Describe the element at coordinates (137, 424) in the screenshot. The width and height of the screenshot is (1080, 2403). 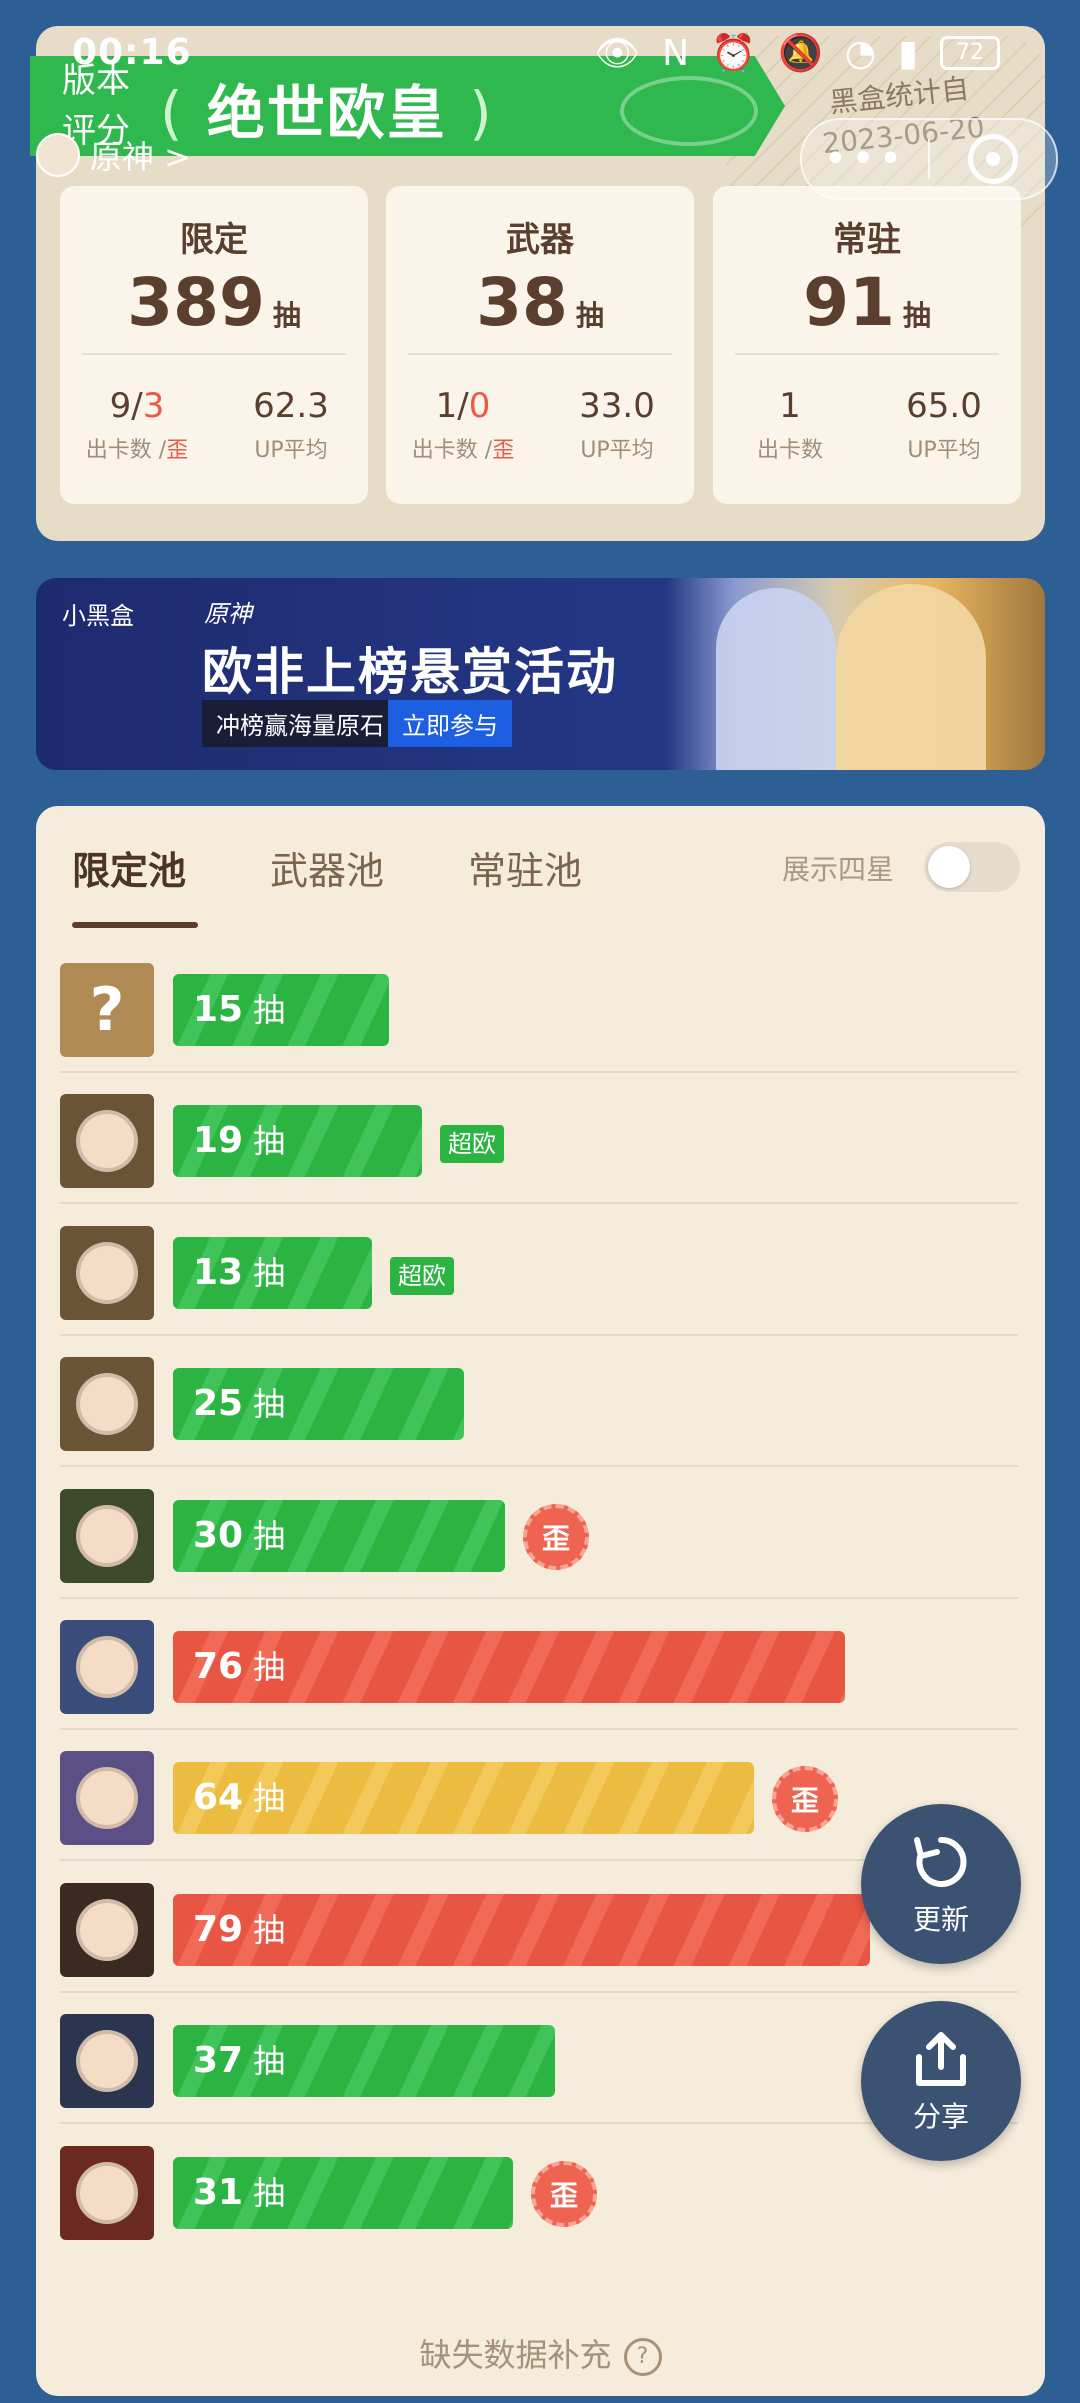
I see `stat-cards: 9/3 出卡数 /歪` at that location.